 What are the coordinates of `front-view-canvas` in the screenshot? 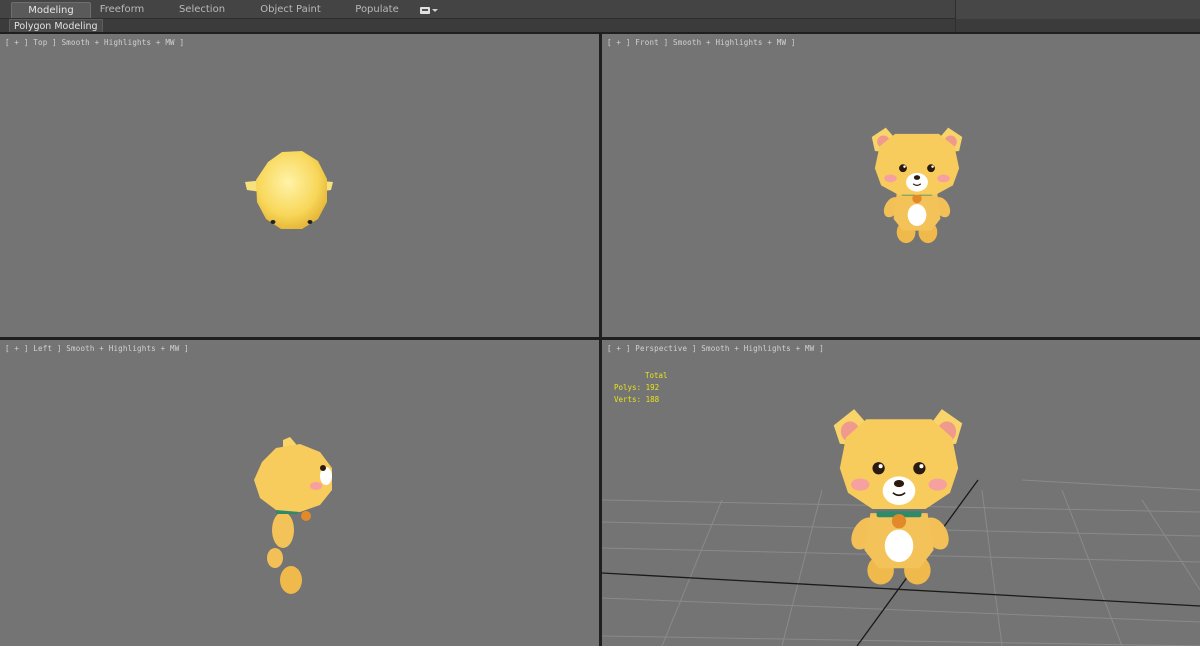 It's located at (917, 185).